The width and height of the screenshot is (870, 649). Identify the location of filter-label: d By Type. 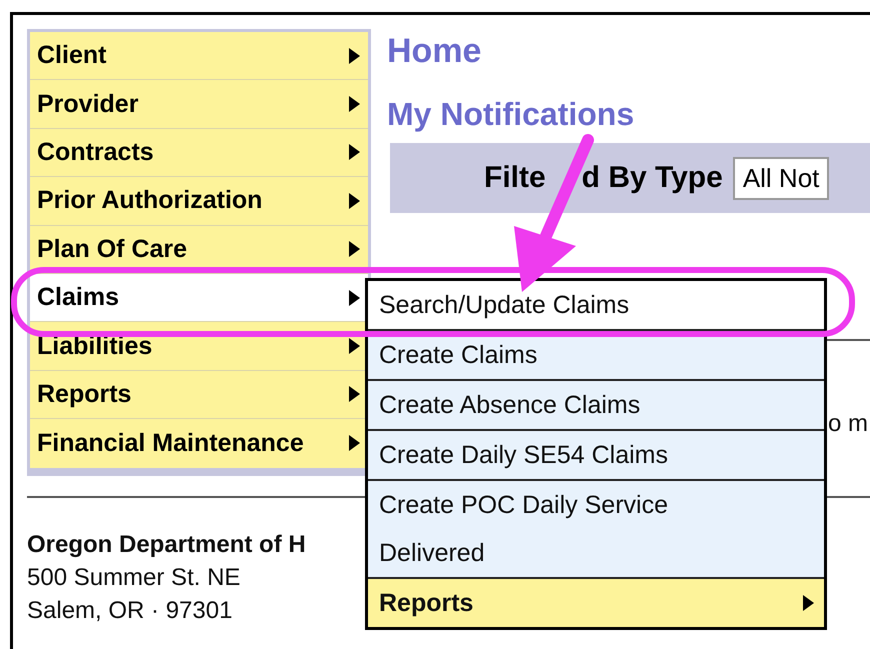
(652, 178).